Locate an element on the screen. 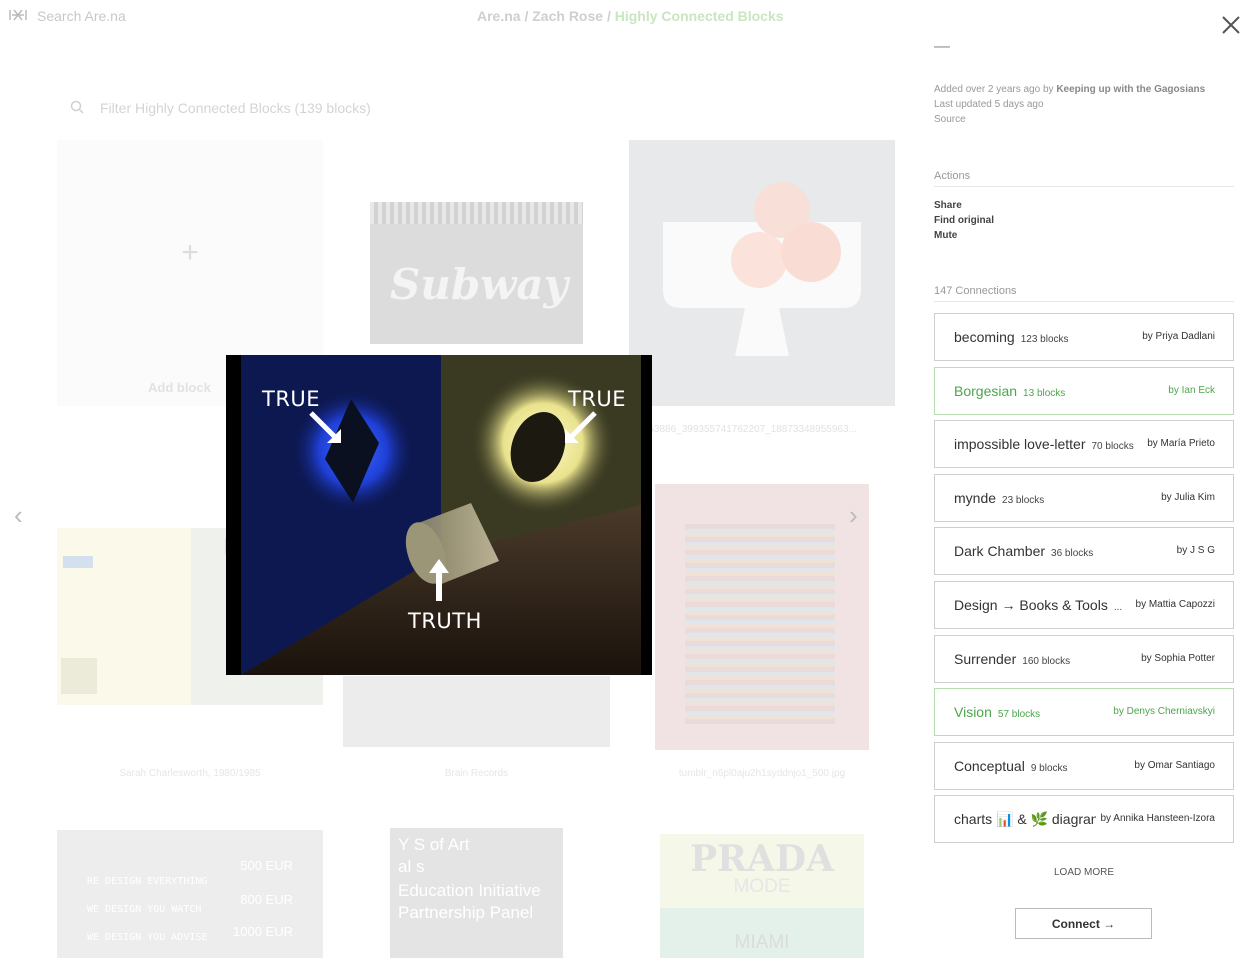  wall-price: 1000 EUR is located at coordinates (263, 931).